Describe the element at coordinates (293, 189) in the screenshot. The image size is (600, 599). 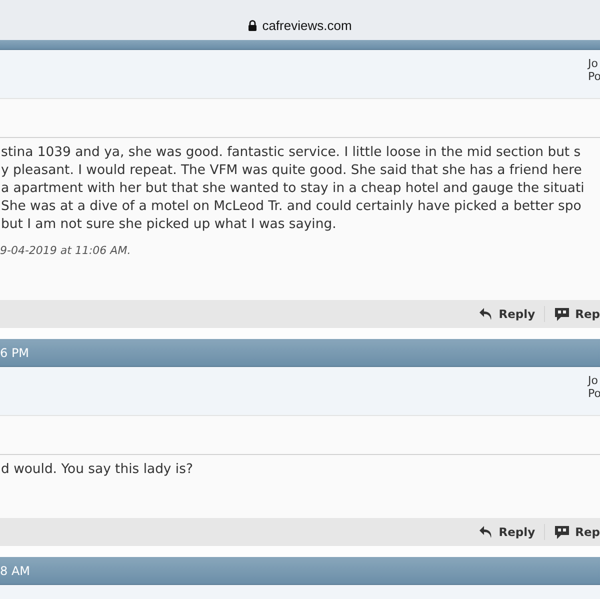
I see `post-text-line: a apartment with her but that she wanted to stay in a cheap hotel and gauge the situati` at that location.